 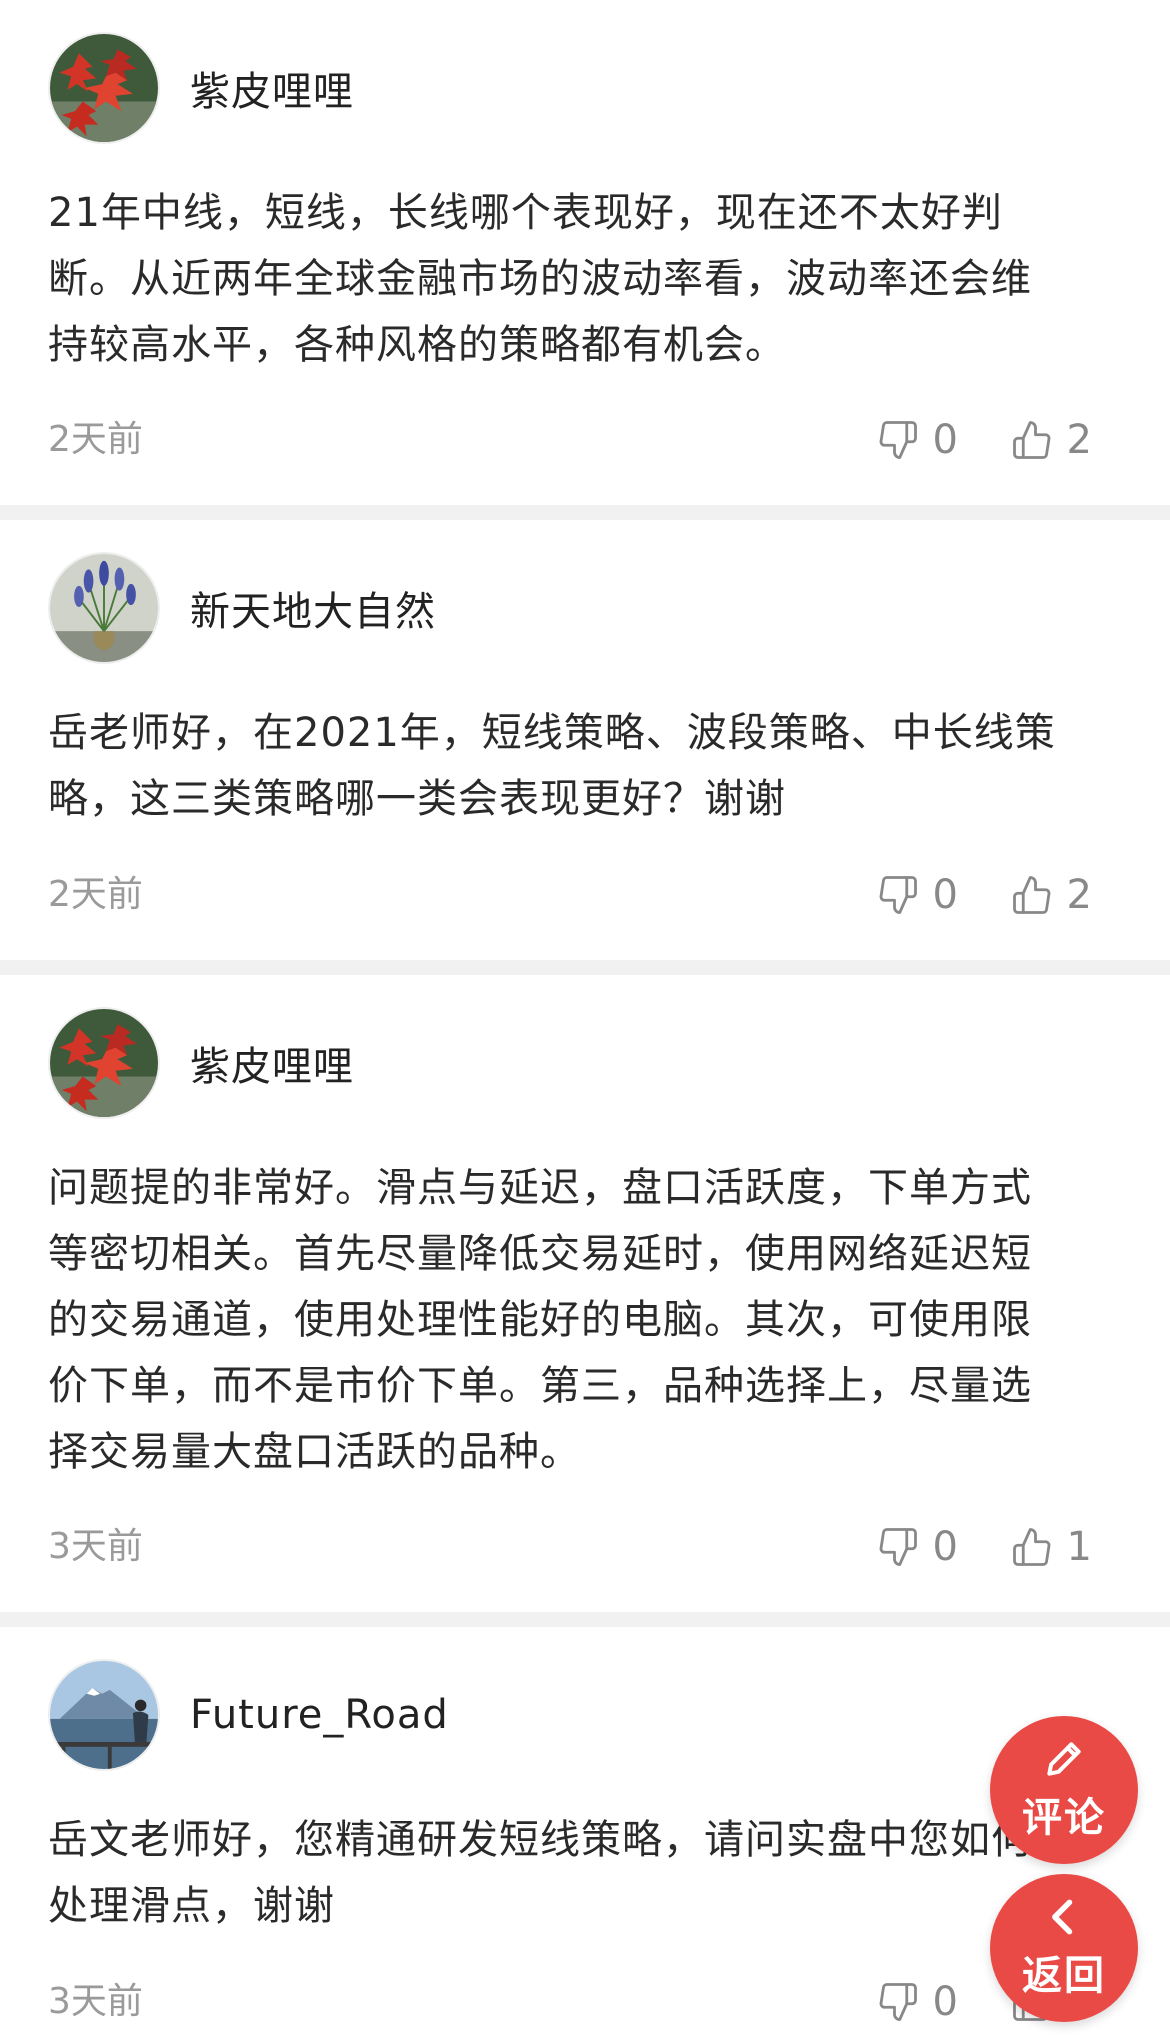 I want to click on comment-footer: 3天前 0 0, so click(x=585, y=2002).